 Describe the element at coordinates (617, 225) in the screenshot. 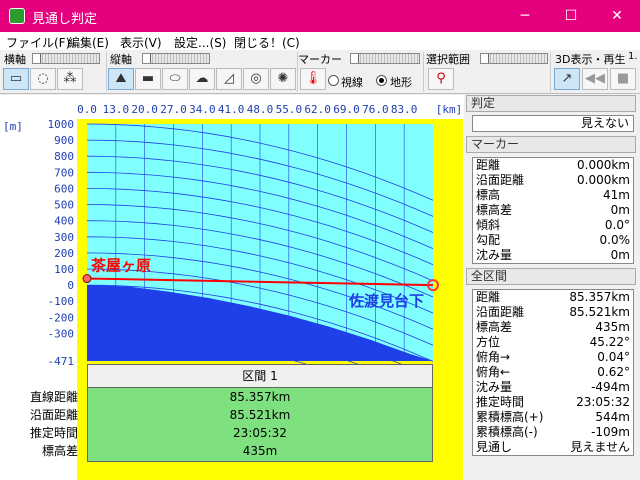

I see `marker-value: 0.0°` at that location.